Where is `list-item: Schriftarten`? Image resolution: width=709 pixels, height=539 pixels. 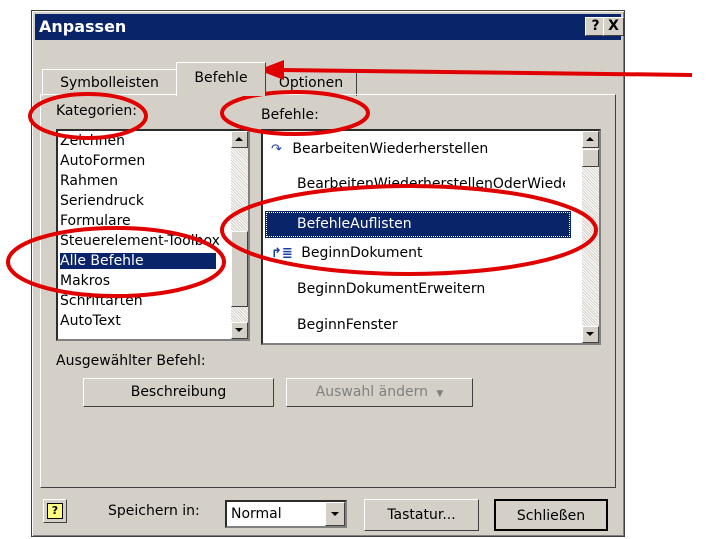 list-item: Schriftarten is located at coordinates (101, 301).